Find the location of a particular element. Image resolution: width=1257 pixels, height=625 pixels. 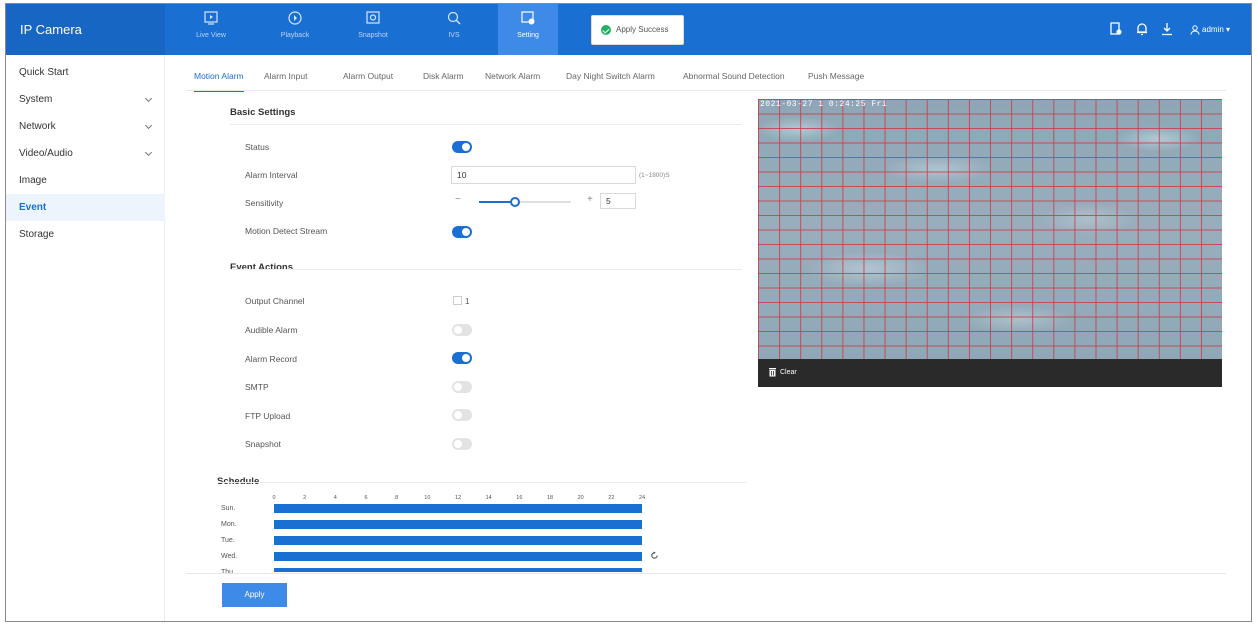

sensitivity-plus-button: + is located at coordinates (590, 199).